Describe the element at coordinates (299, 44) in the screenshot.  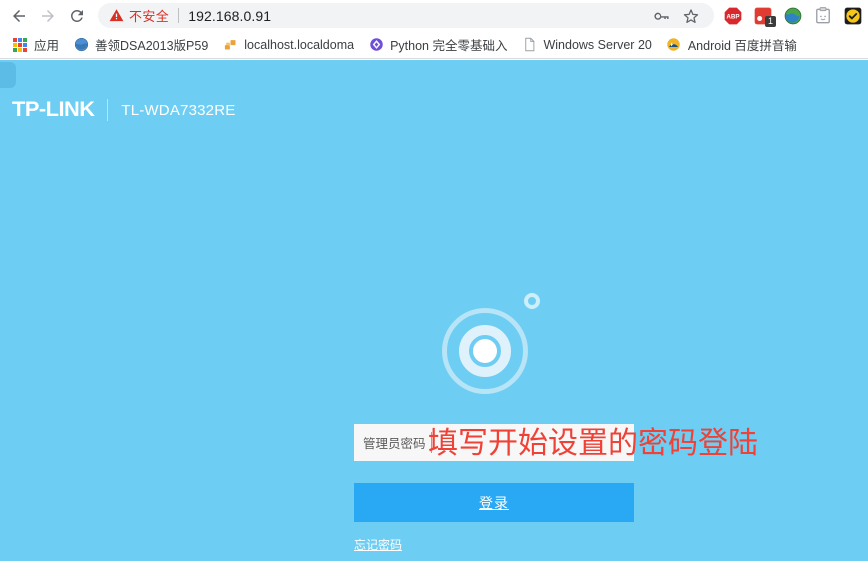
I see `bookmark-label: localhost.localdoma` at that location.